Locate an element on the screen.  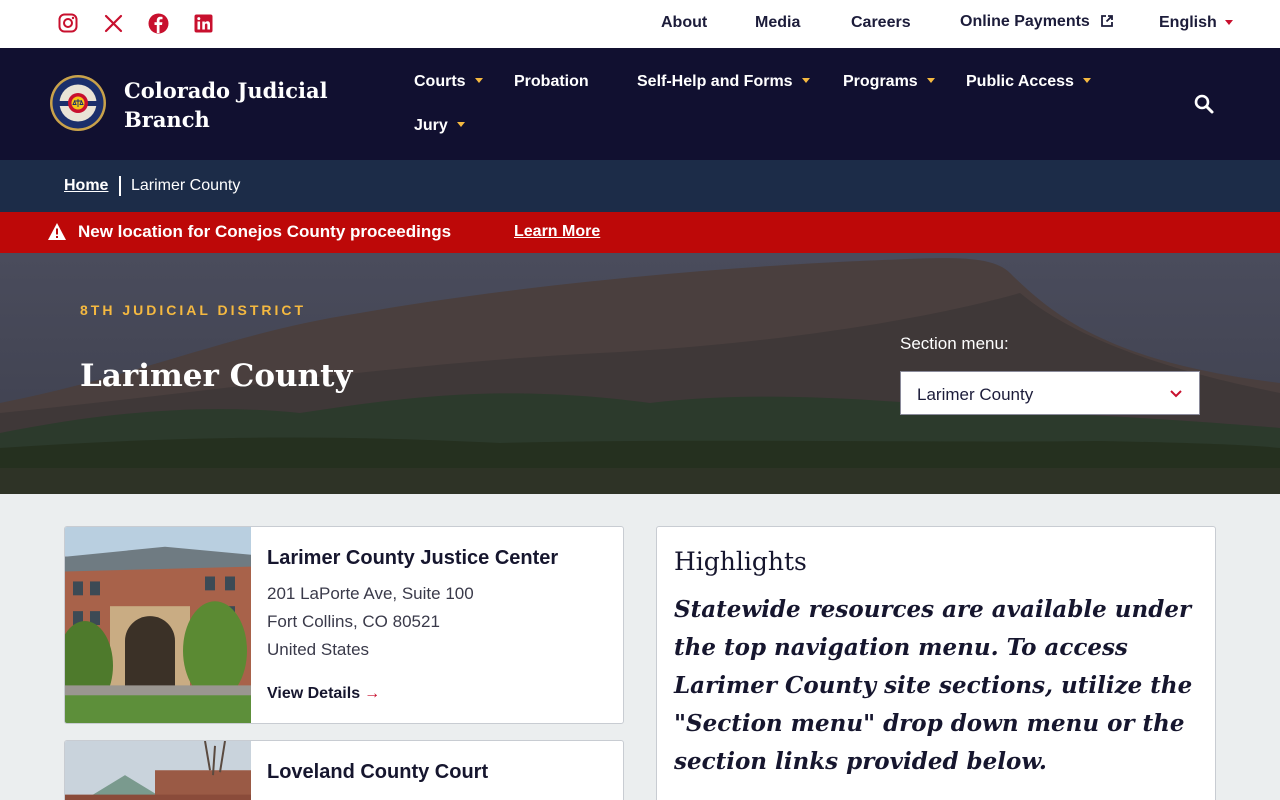
online-payments-link: Online Payments is located at coordinates (1037, 22).